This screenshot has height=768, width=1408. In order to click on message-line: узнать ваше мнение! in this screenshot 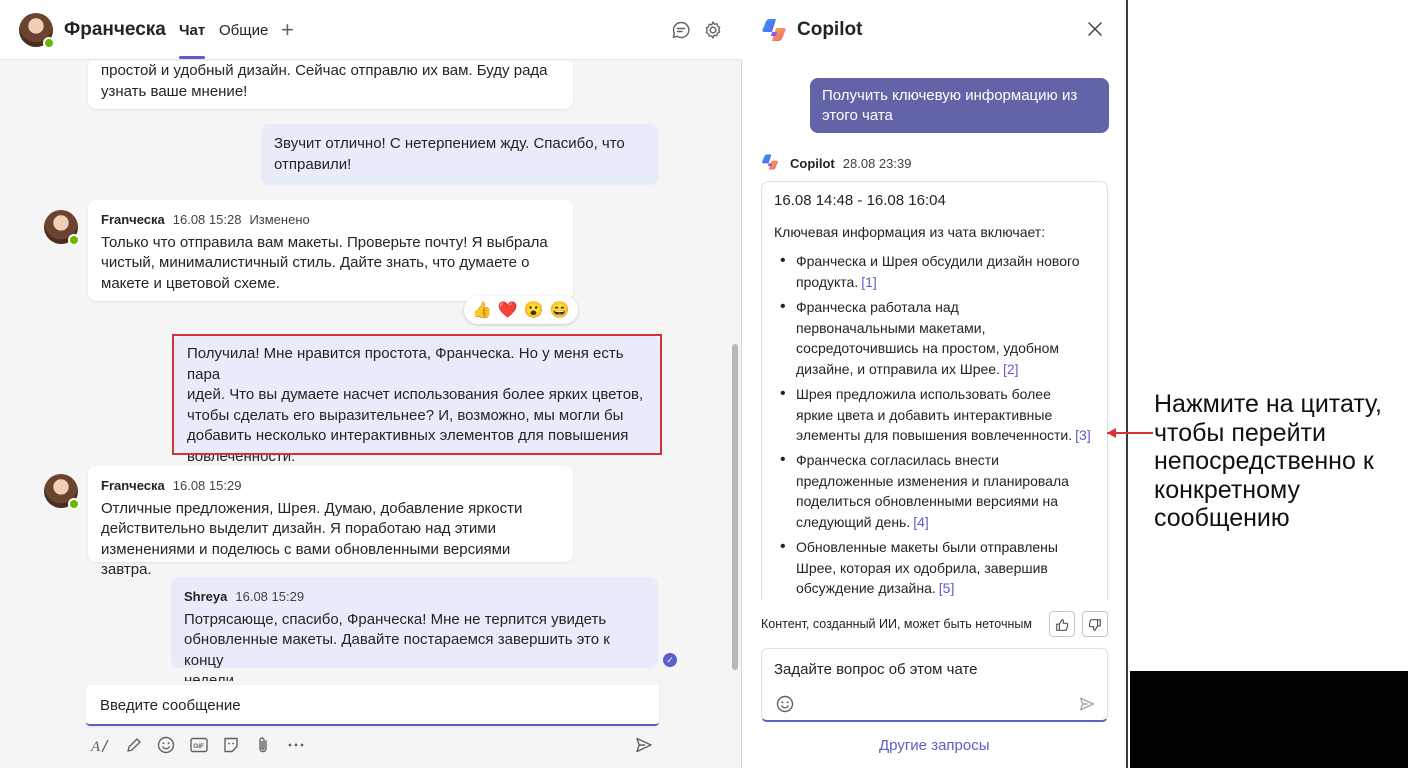, I will do `click(174, 91)`.